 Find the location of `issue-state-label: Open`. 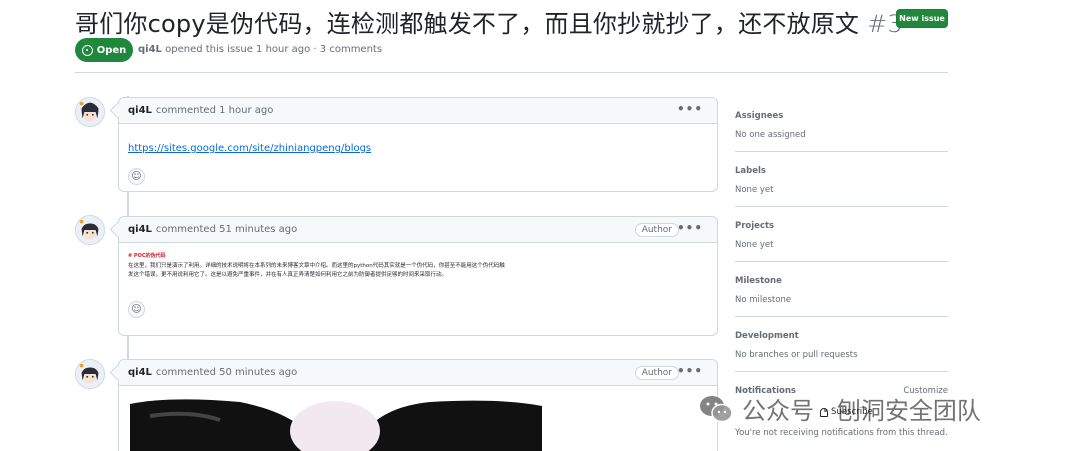

issue-state-label: Open is located at coordinates (111, 50).